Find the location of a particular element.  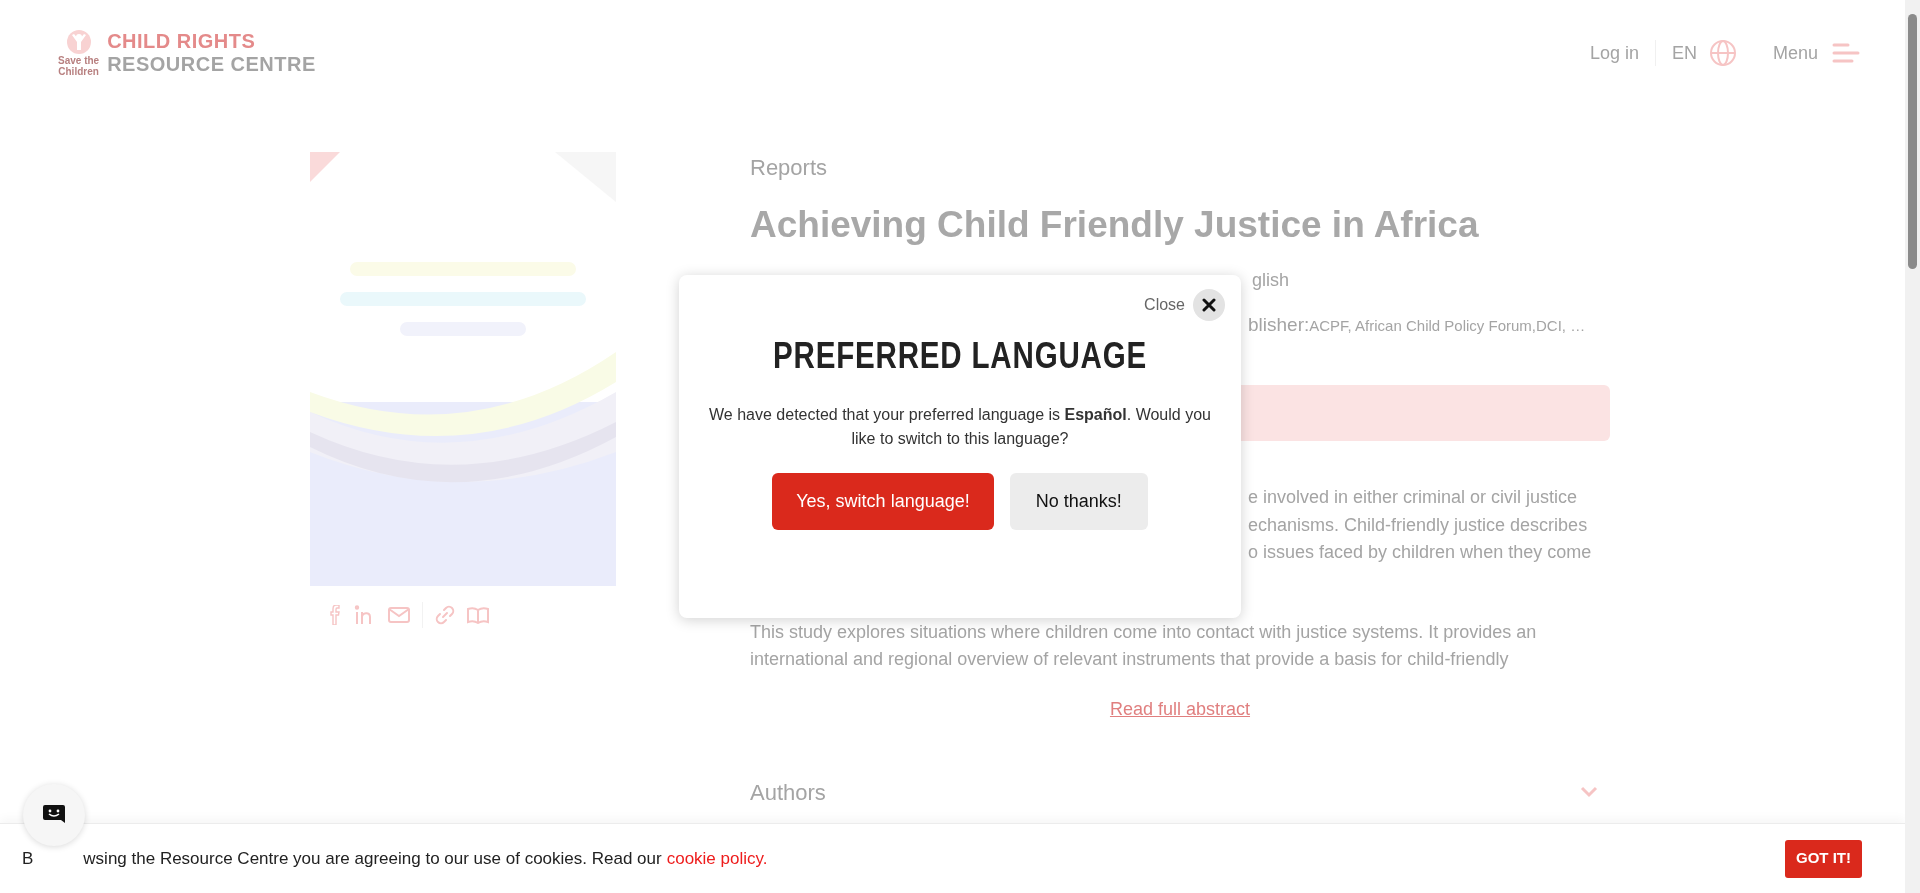

cookie-text: wsing the Resource Centre you are agreeing to our use of cookies. Read our is located at coordinates (372, 858).